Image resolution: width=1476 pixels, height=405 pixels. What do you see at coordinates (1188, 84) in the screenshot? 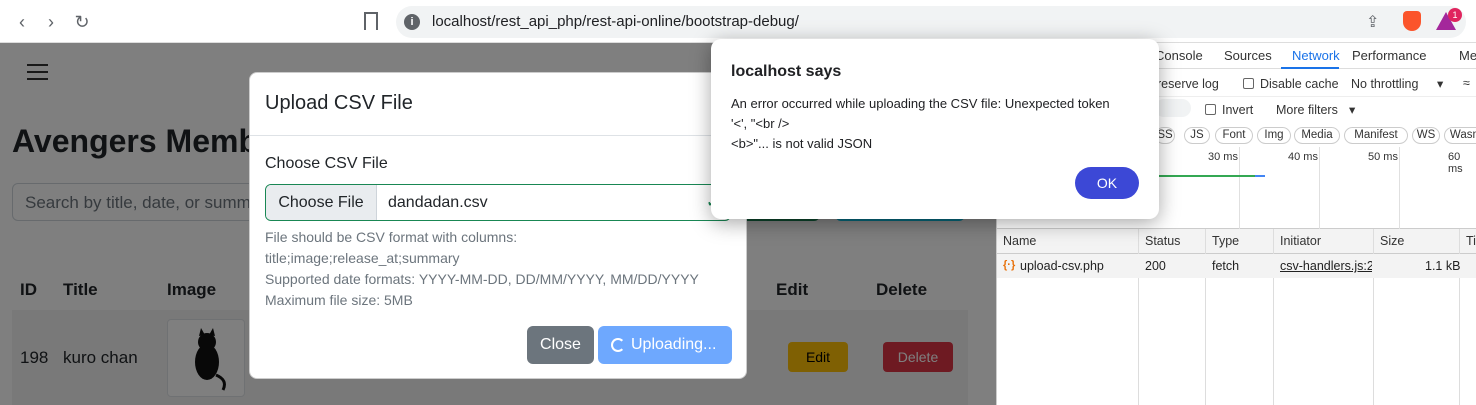
I see `preserve-log-label: reserve log` at bounding box center [1188, 84].